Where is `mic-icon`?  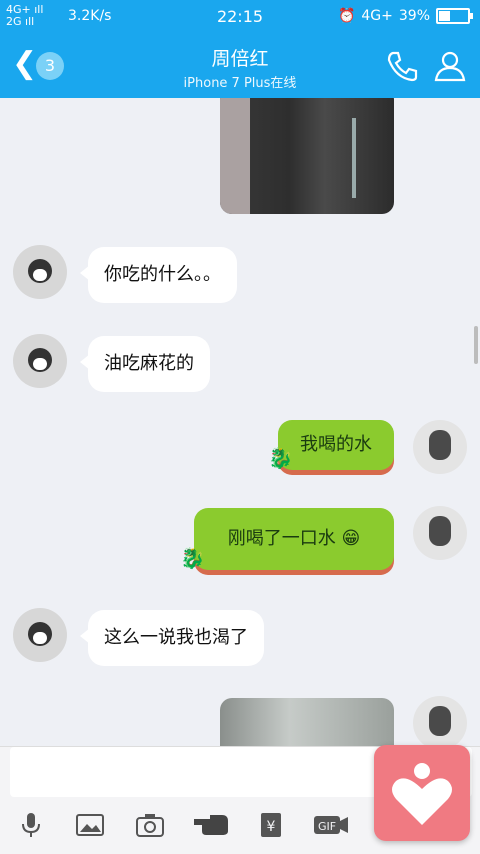
mic-icon is located at coordinates (31, 825).